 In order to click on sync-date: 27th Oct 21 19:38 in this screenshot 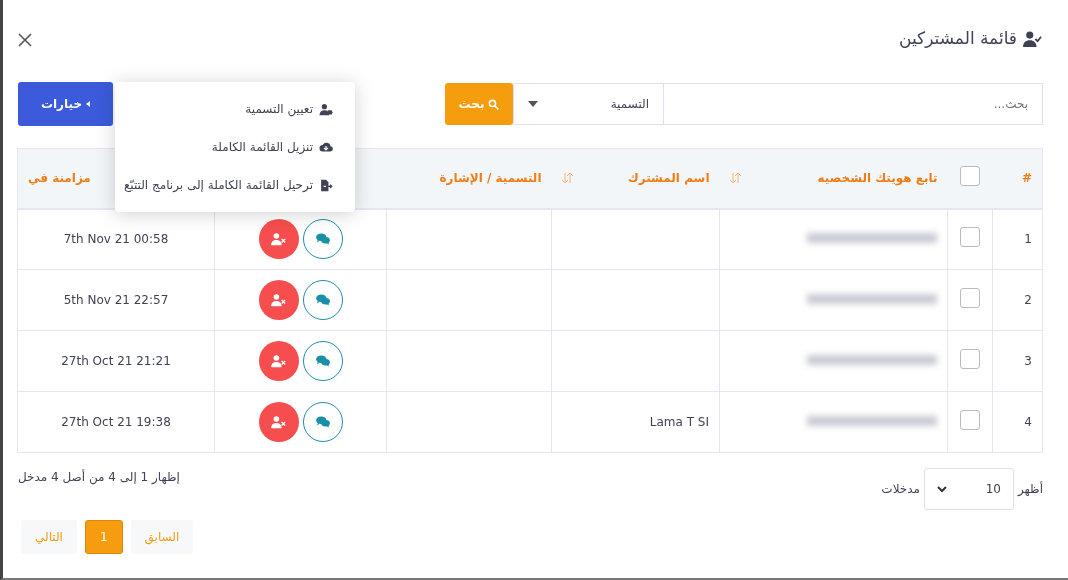, I will do `click(116, 422)`.